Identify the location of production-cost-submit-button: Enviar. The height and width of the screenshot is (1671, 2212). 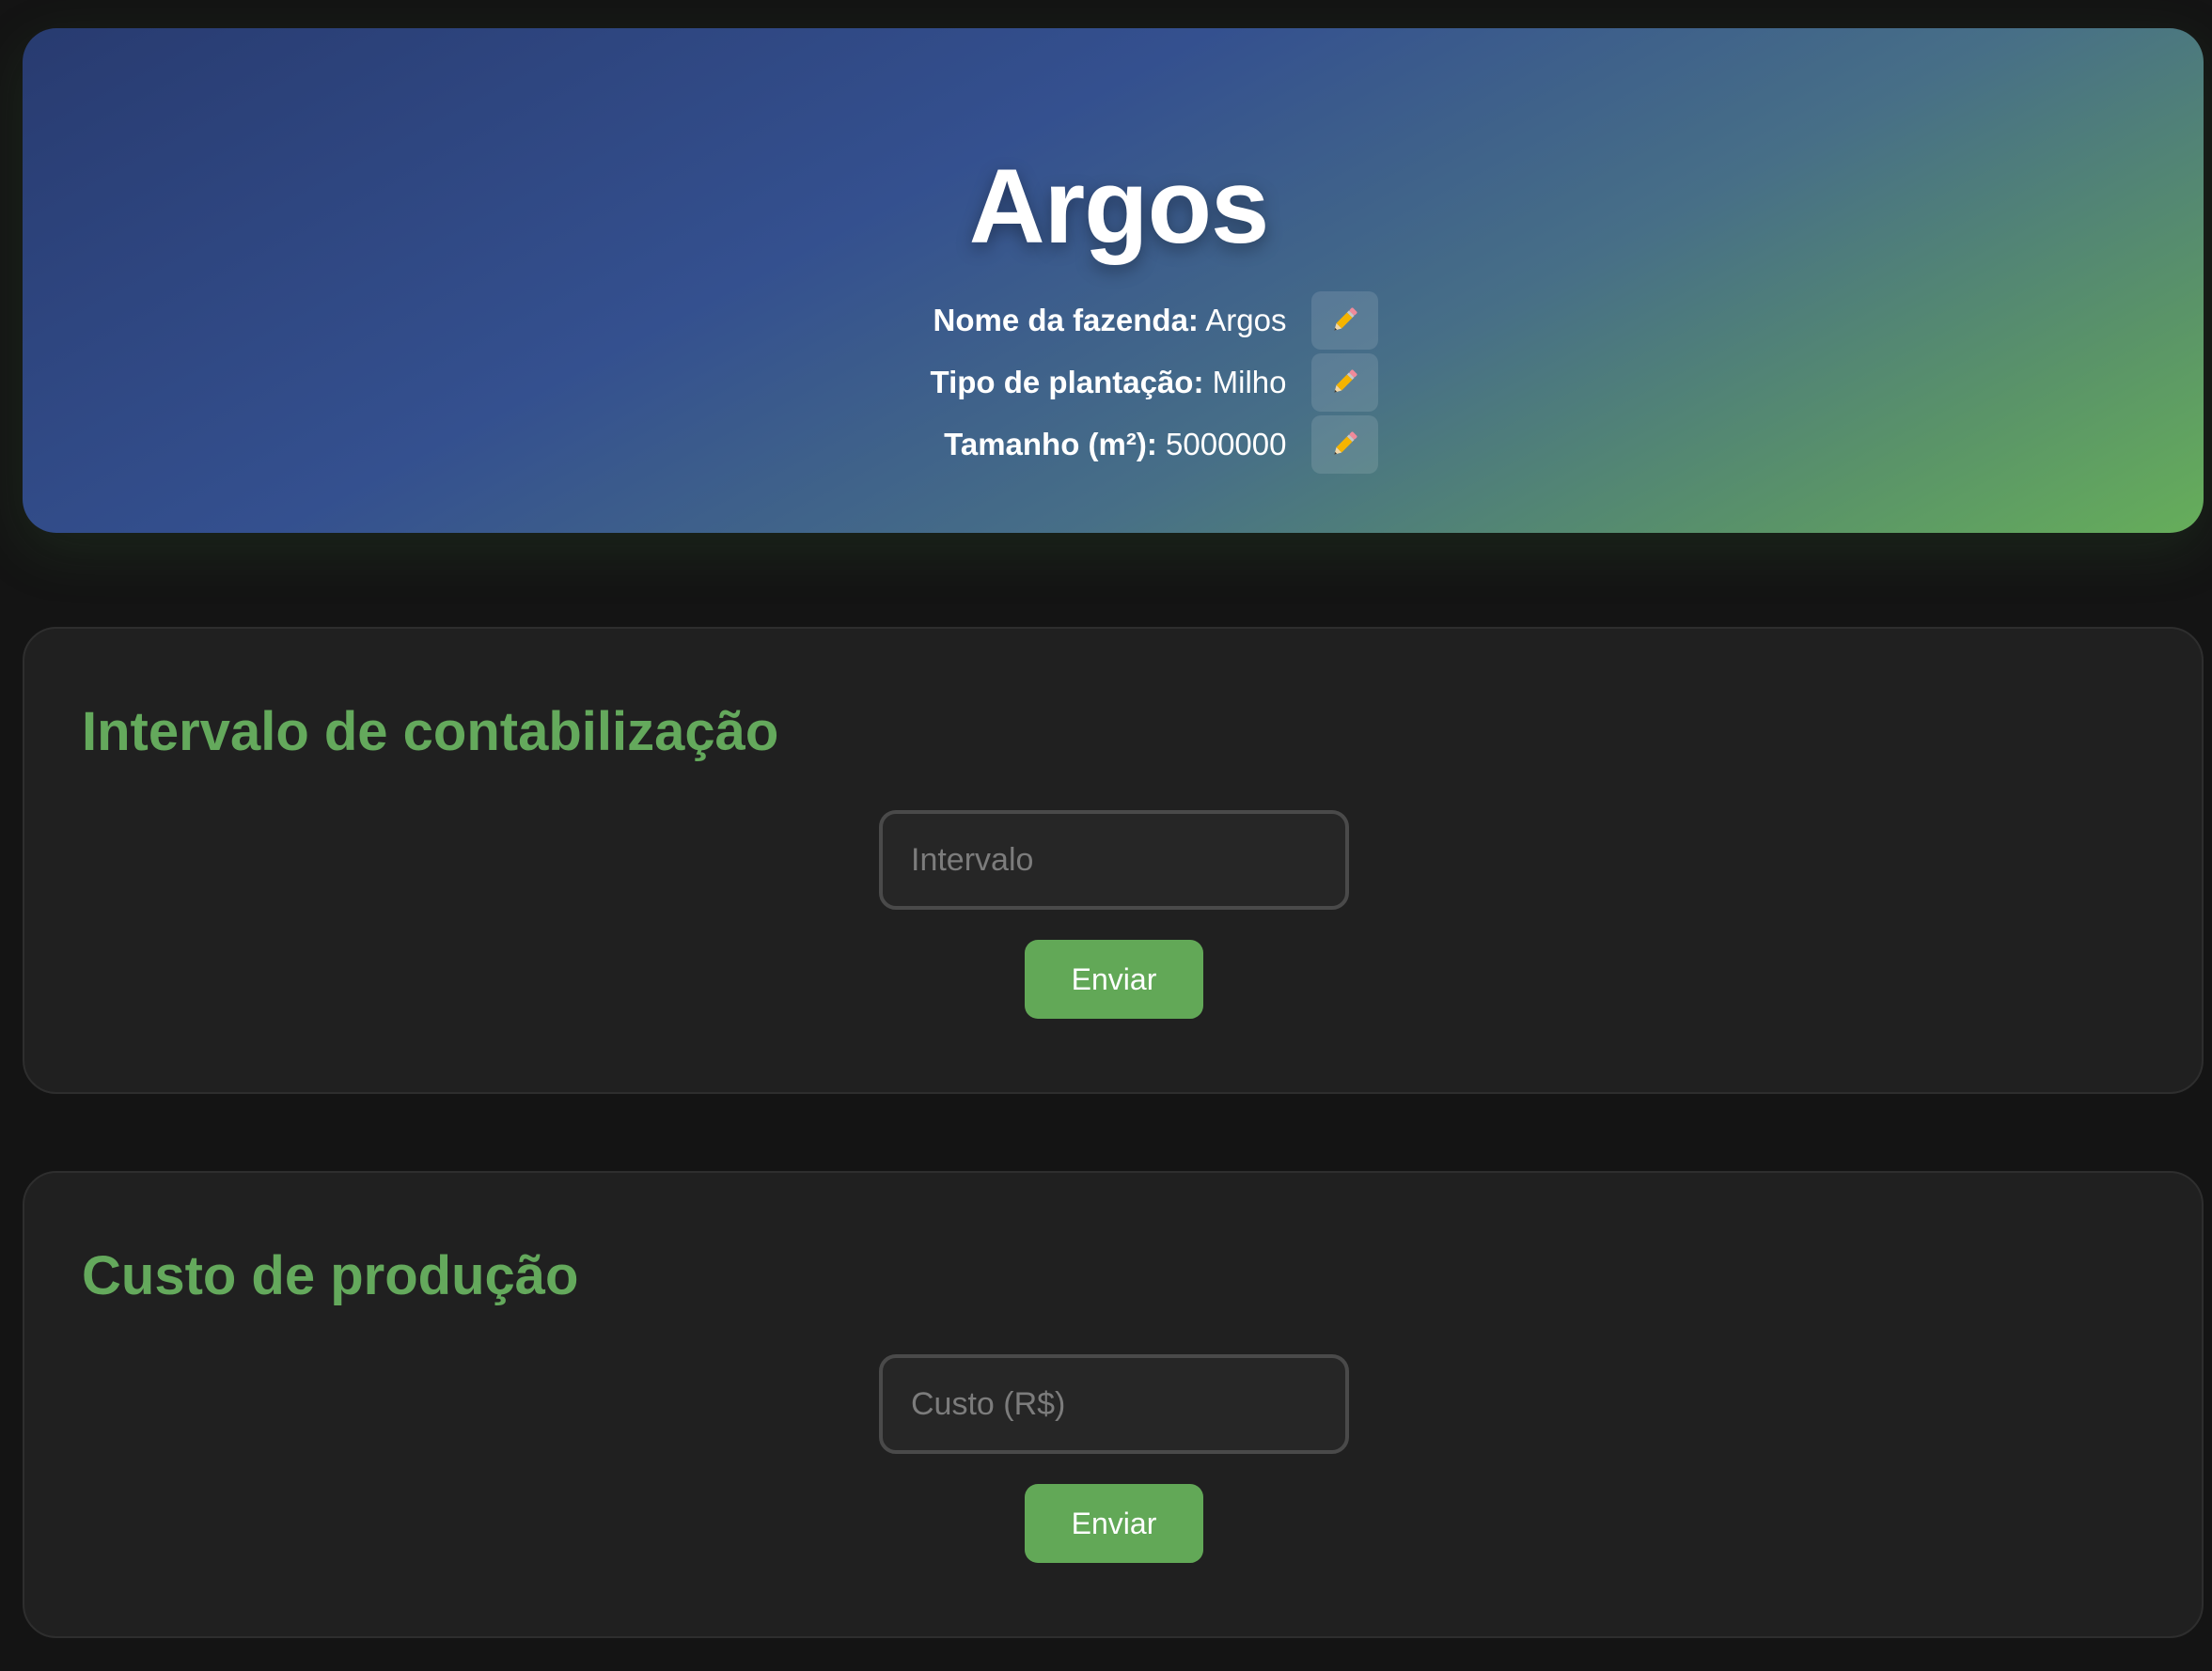
(1114, 1524).